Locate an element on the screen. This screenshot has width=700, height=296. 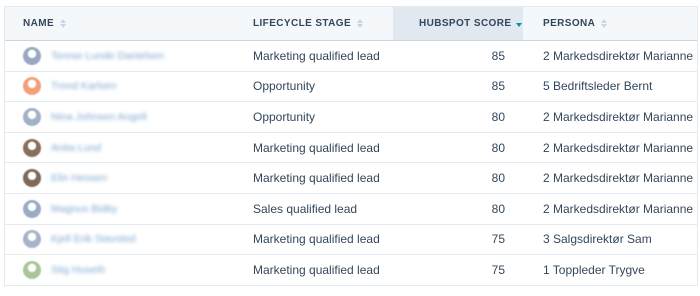
column-header-label: LIFECYCLE STAGE is located at coordinates (302, 23).